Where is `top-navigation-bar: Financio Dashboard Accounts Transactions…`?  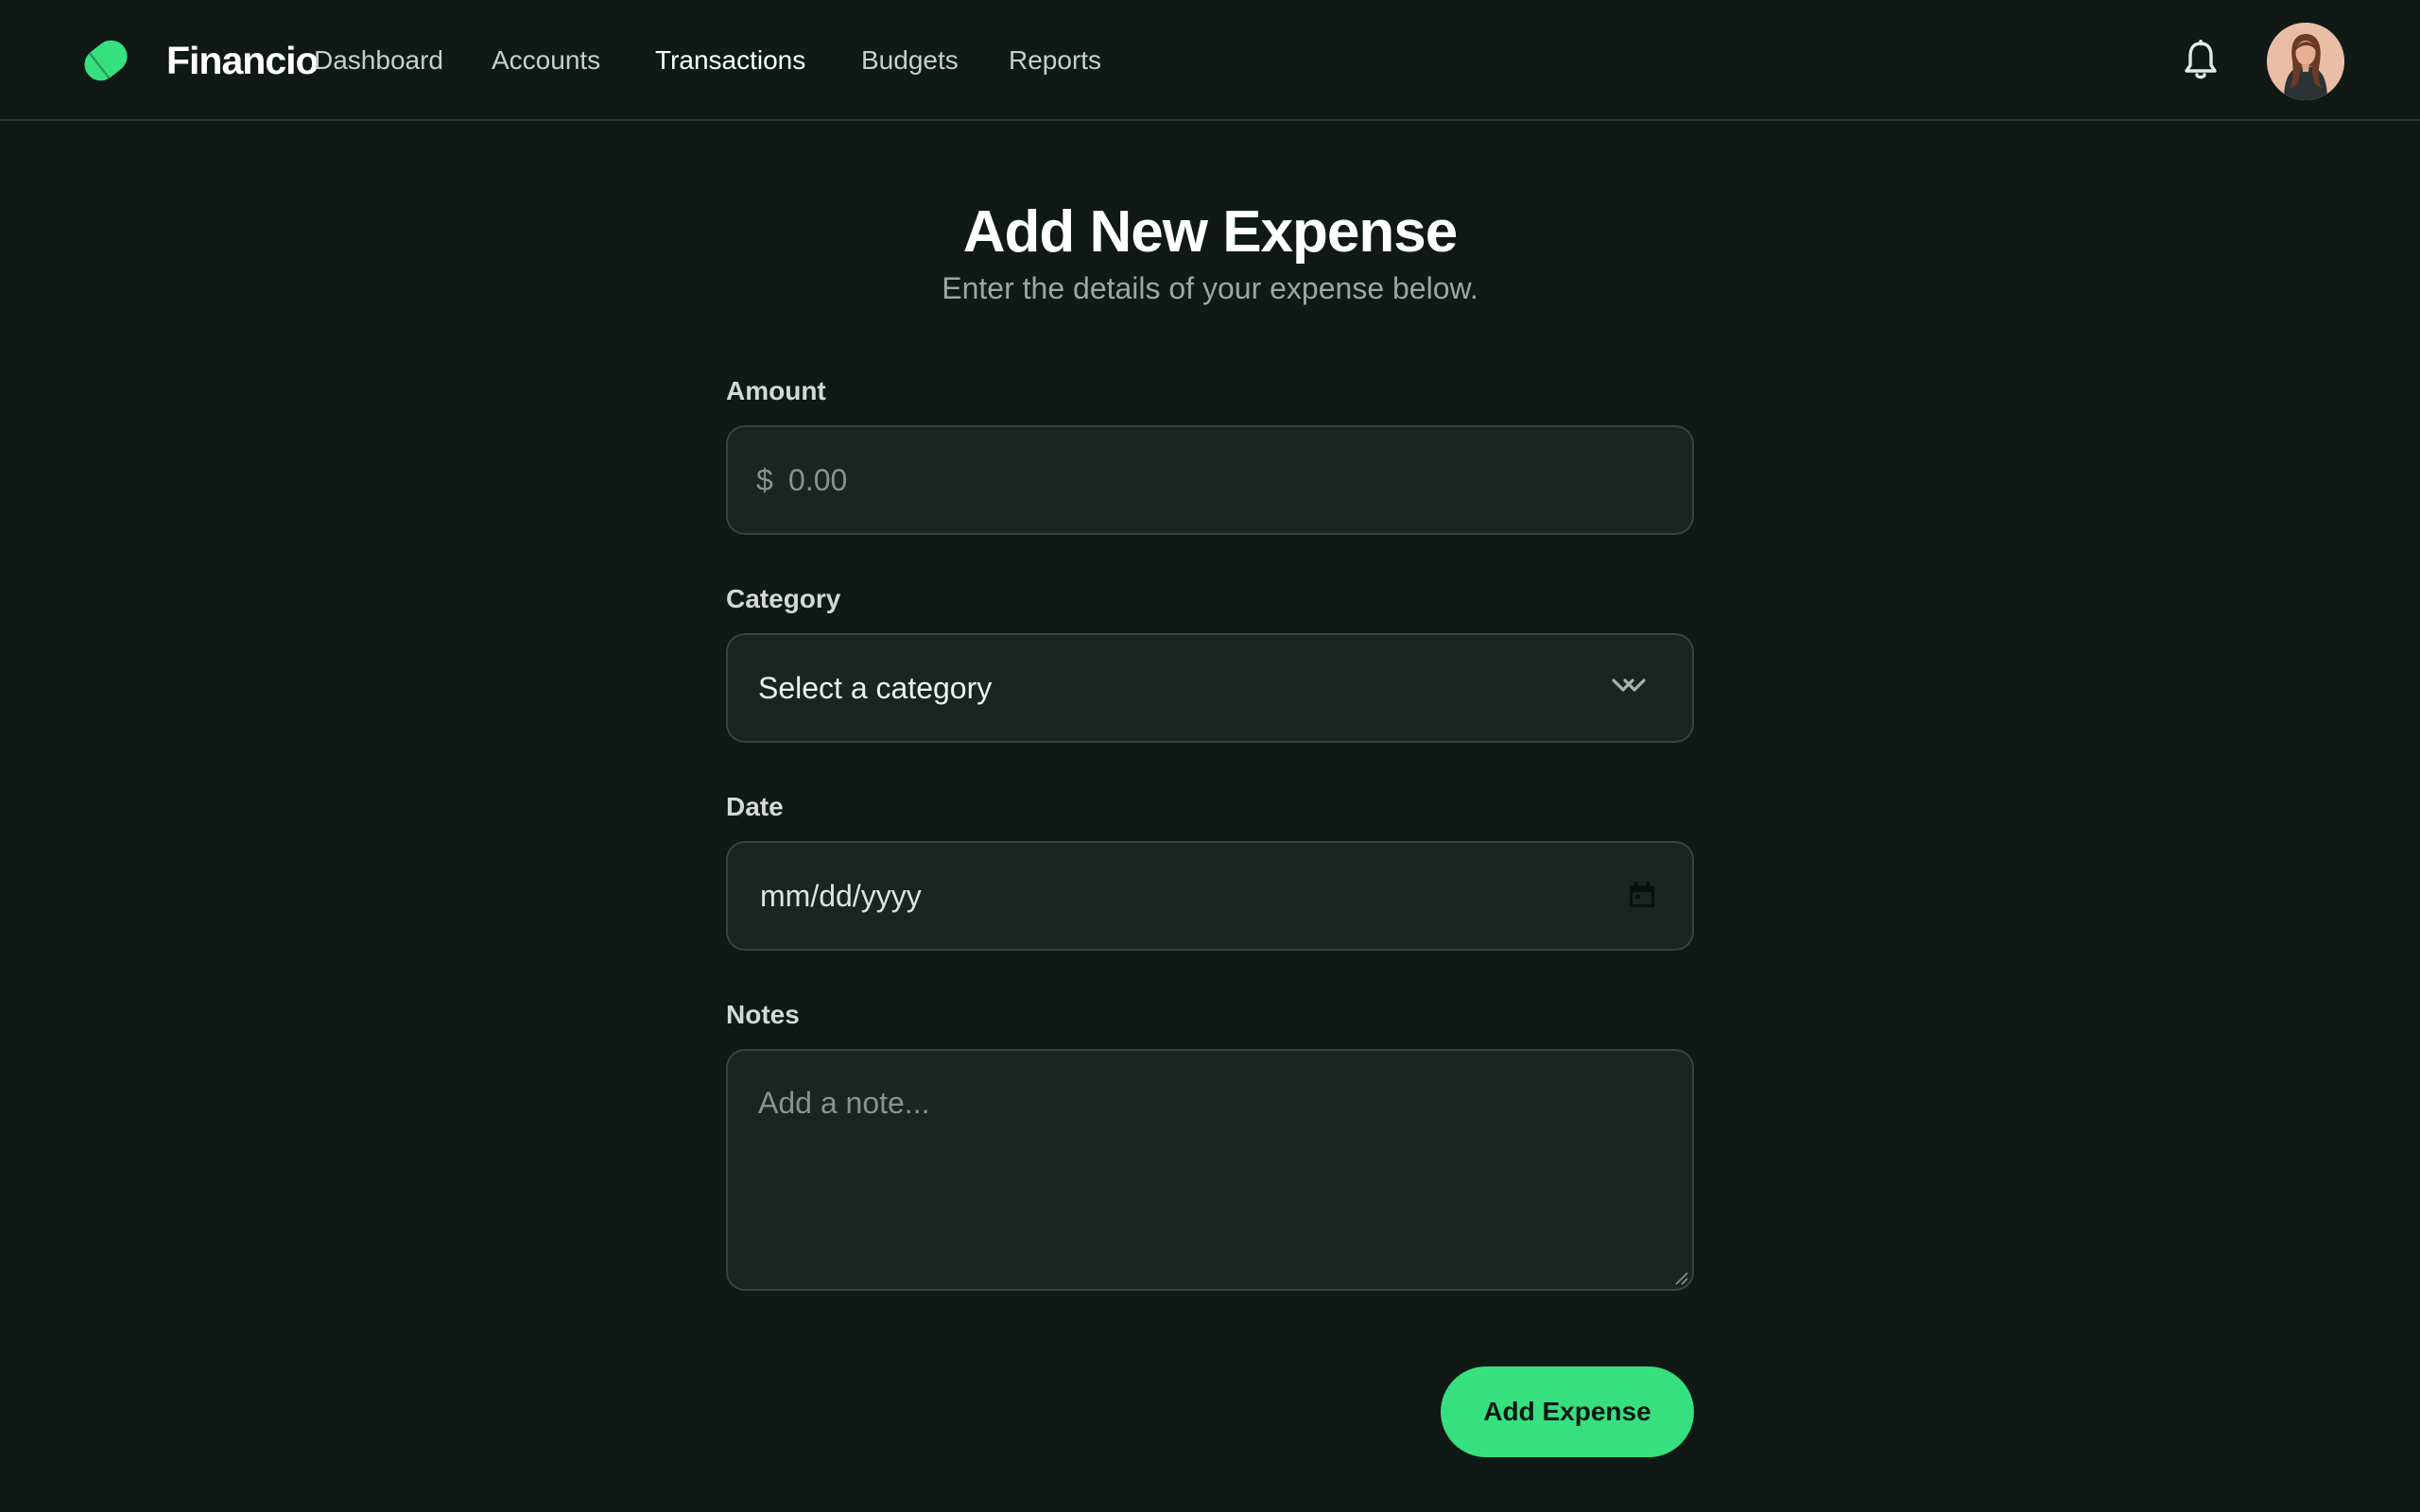 top-navigation-bar: Financio Dashboard Accounts Transactions… is located at coordinates (1210, 60).